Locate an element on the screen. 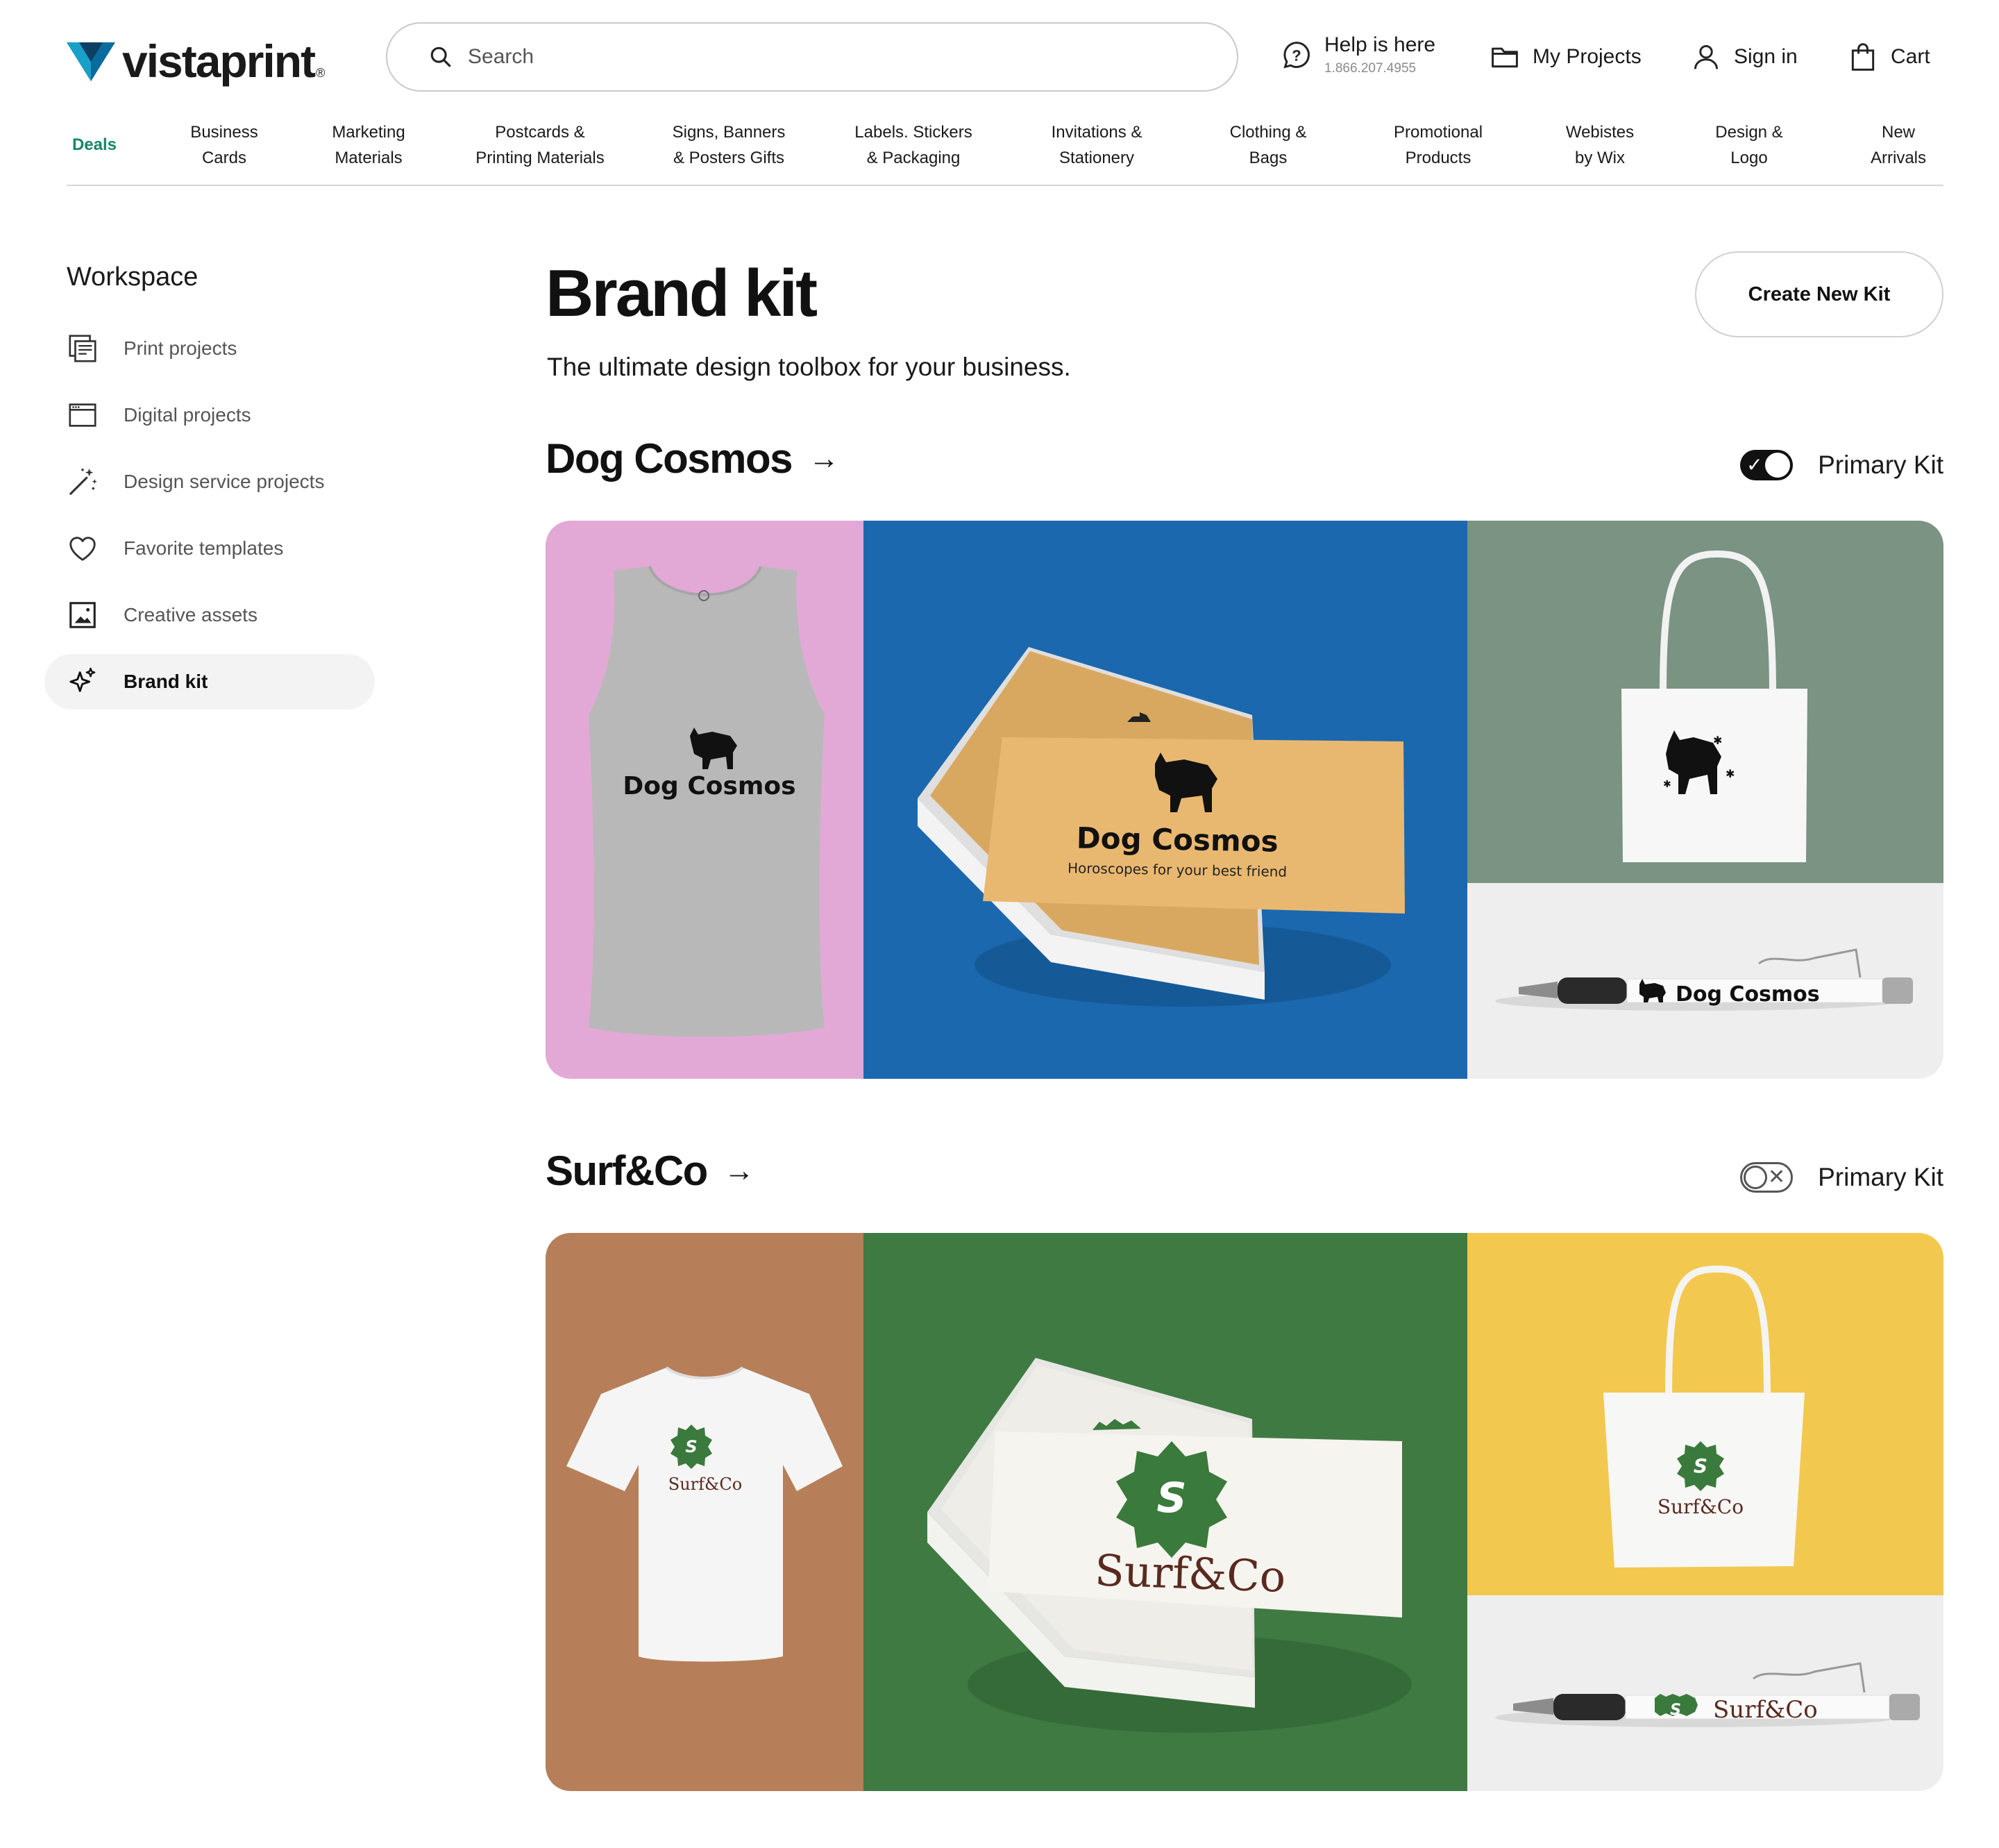 The image size is (1999, 1848). sidebar-item-favorite-templates: Favorite templates is located at coordinates (209, 548).